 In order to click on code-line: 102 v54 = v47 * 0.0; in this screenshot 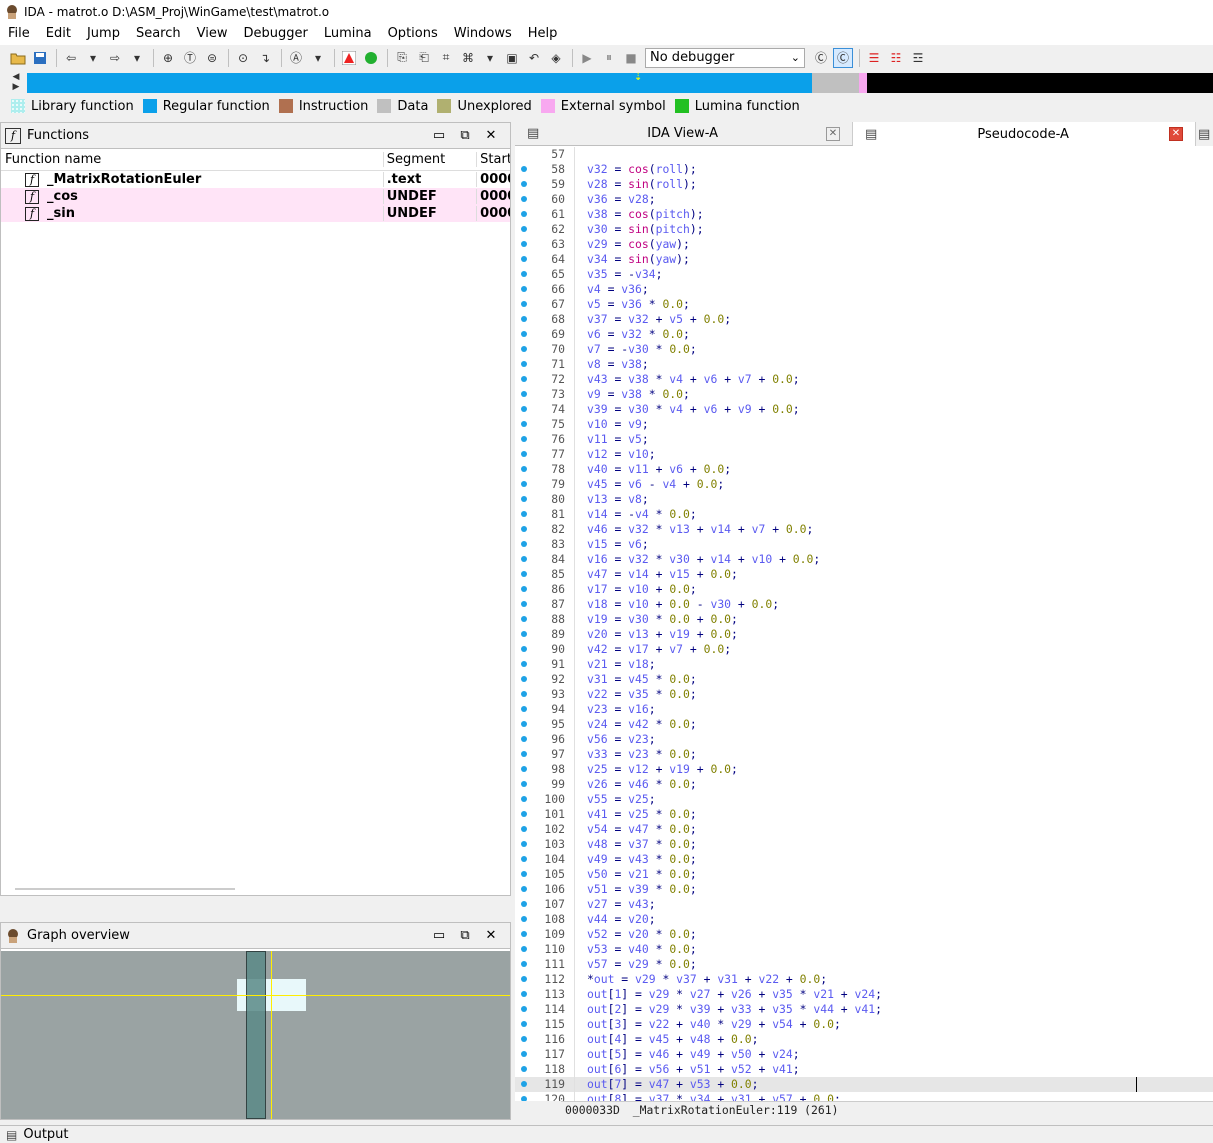, I will do `click(864, 829)`.